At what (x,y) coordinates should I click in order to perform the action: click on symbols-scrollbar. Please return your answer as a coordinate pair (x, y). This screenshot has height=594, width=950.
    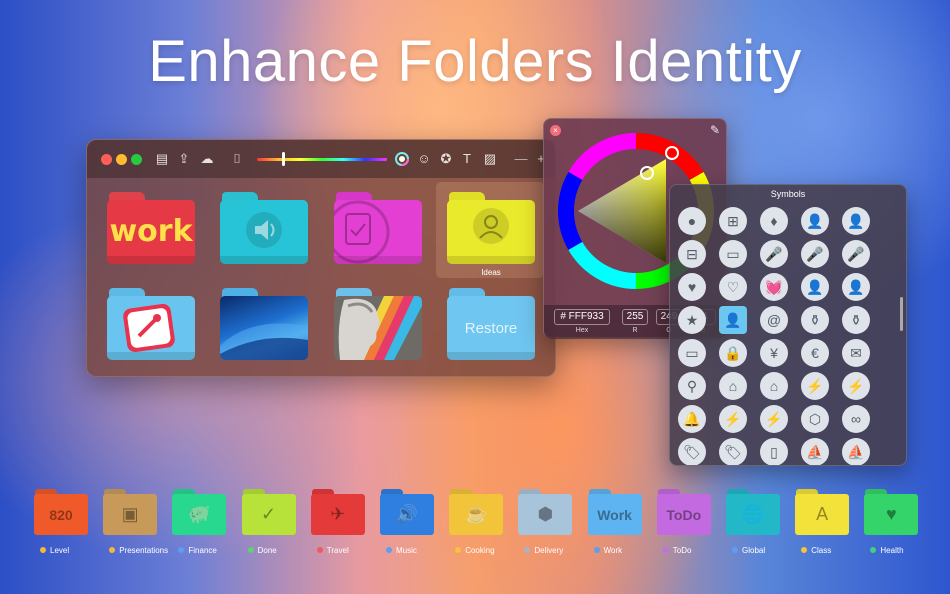
    Looking at the image, I should click on (901, 314).